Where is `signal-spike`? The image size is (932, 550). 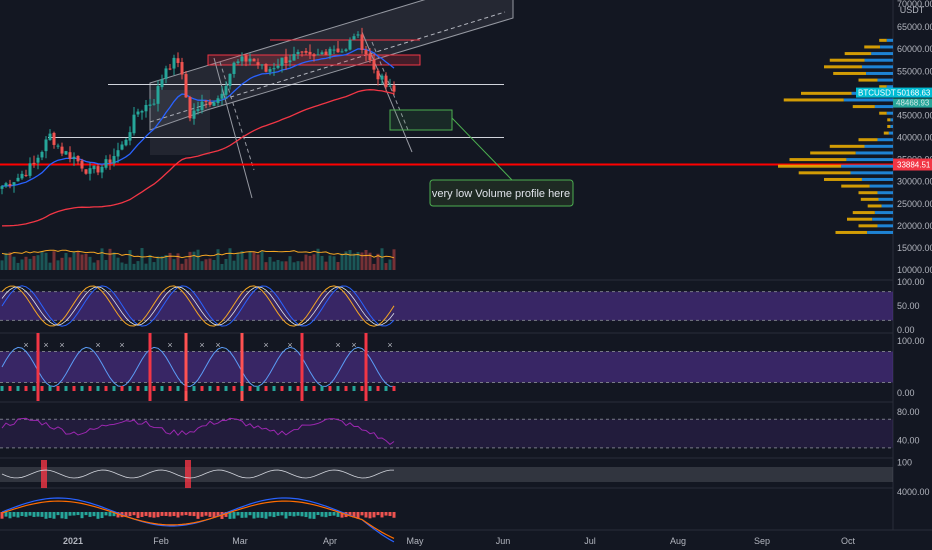 signal-spike is located at coordinates (150, 367).